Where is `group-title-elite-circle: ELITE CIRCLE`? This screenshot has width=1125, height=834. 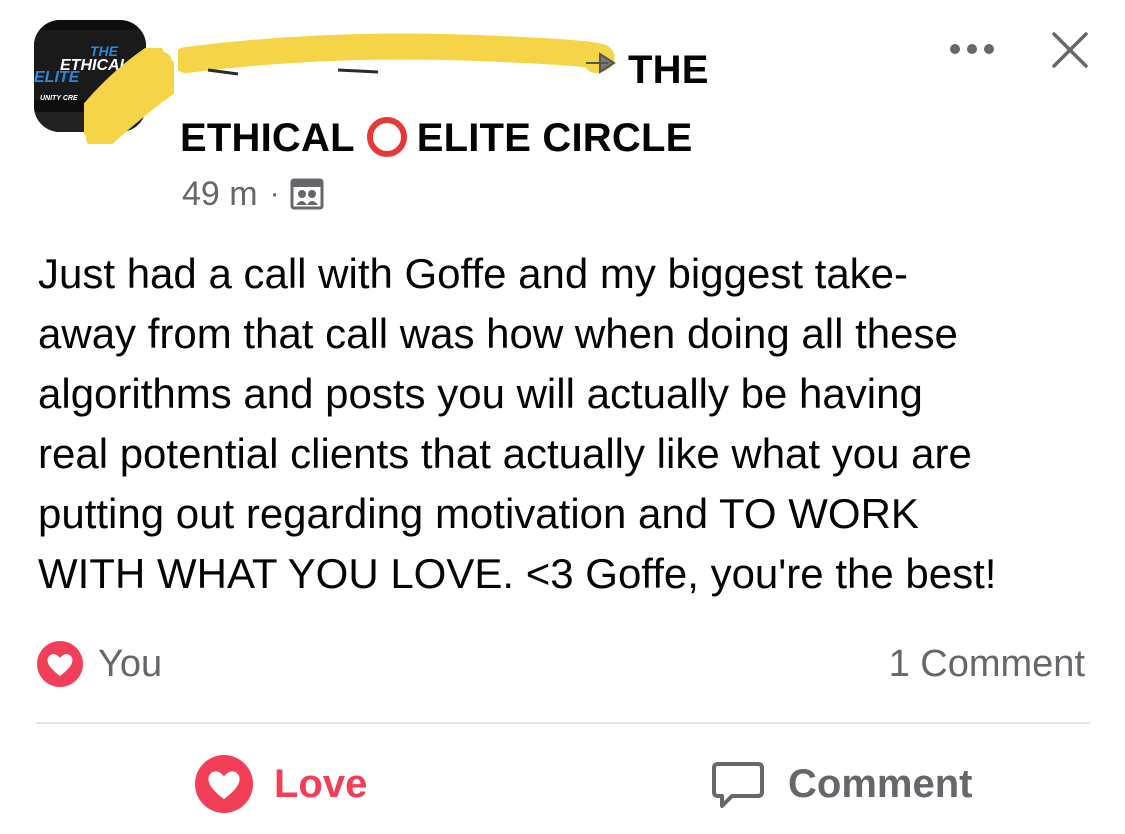
group-title-elite-circle: ELITE CIRCLE is located at coordinates (555, 138).